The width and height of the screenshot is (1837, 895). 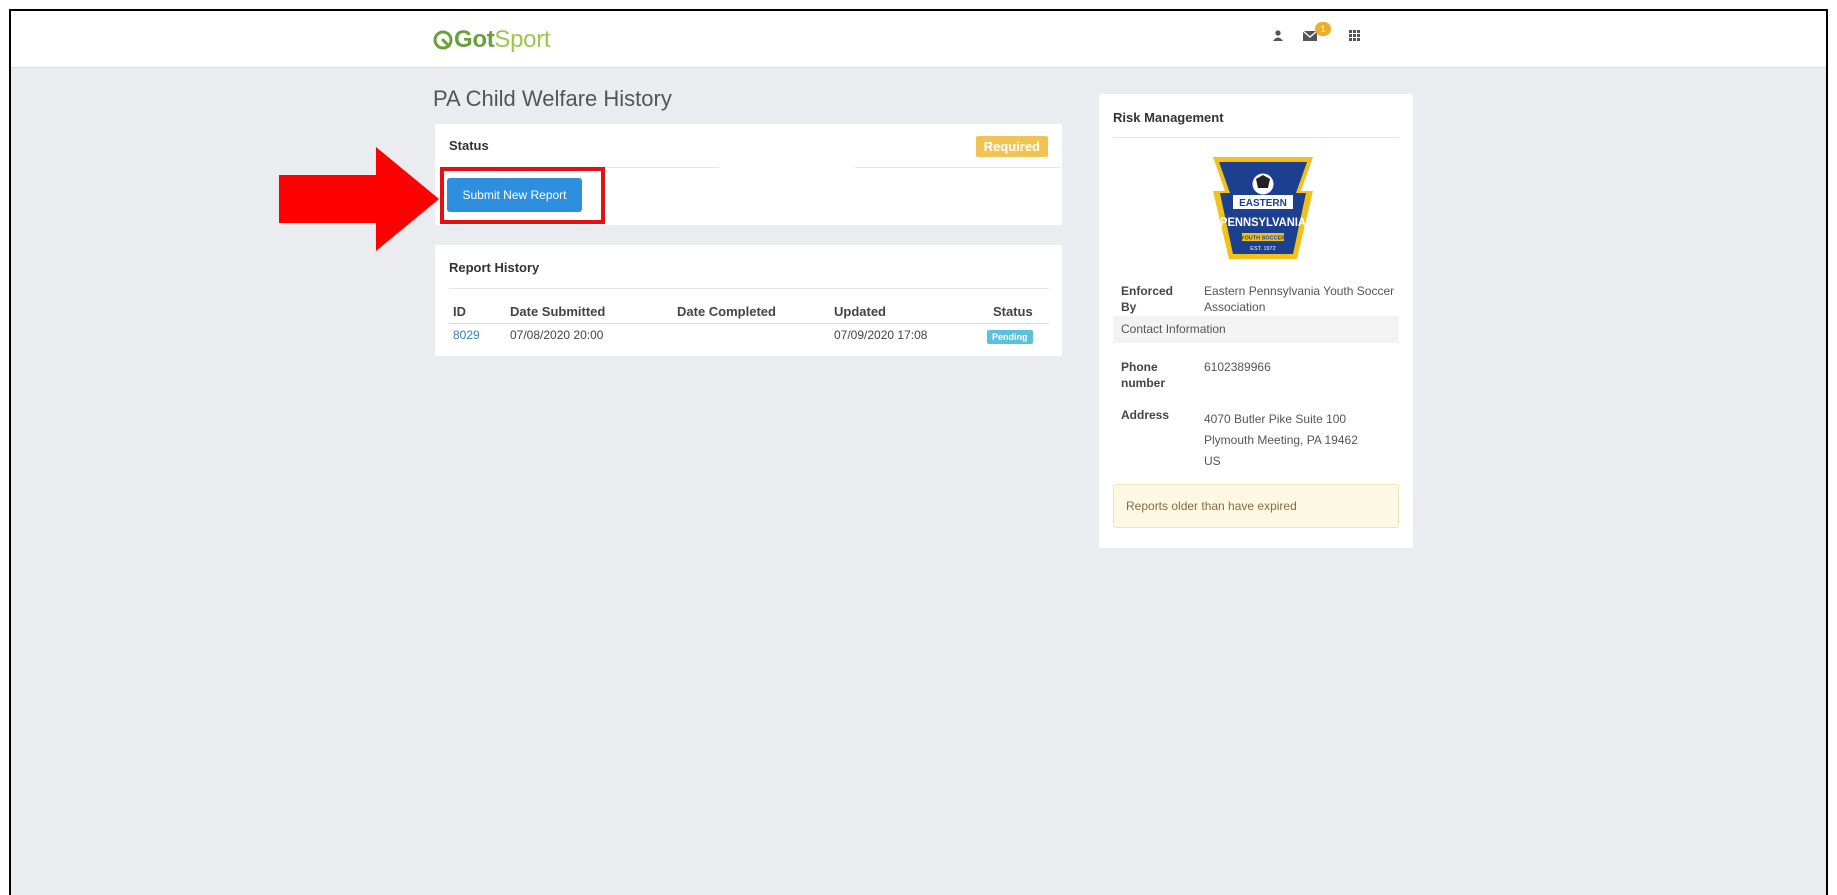 I want to click on required-badge: Required, so click(x=1011, y=146).